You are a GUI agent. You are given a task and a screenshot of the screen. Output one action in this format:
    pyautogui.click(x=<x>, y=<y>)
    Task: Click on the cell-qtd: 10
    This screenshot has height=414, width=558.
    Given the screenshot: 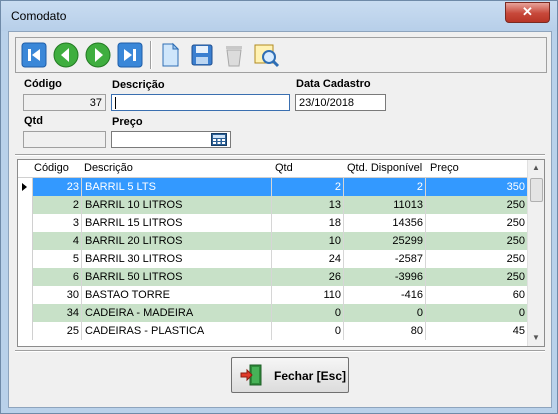 What is the action you would take?
    pyautogui.click(x=308, y=241)
    